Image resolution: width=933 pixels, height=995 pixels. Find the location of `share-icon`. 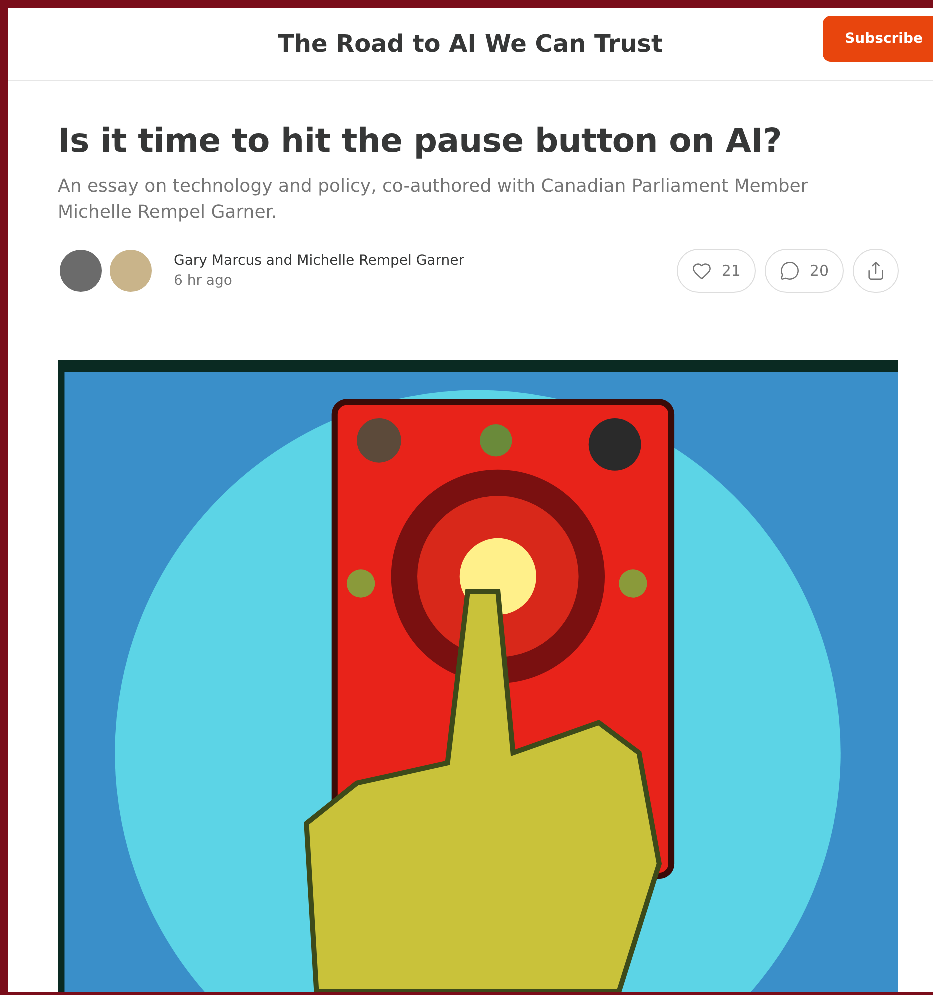

share-icon is located at coordinates (876, 271).